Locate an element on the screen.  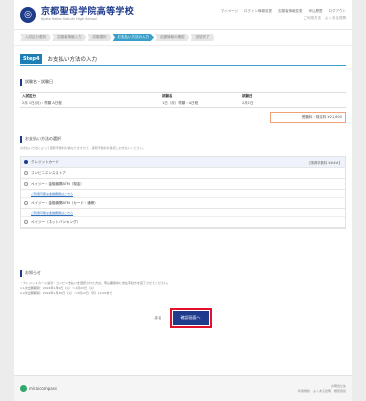
payment-option-label: ペイジー・金融機関ATM（カード・通帳） is located at coordinates (64, 202).